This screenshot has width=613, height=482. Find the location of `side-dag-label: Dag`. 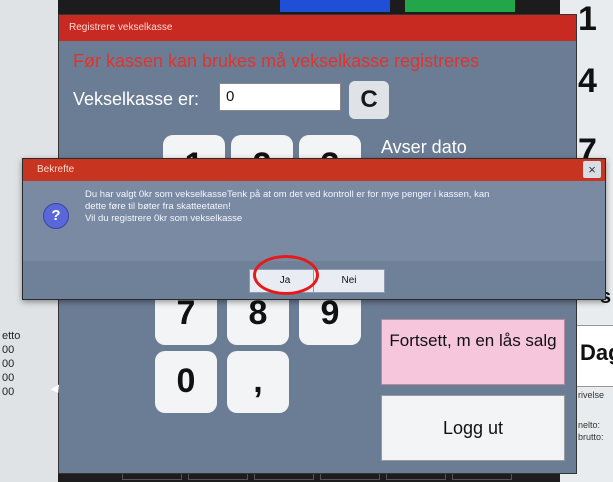

side-dag-label: Dag is located at coordinates (596, 352).